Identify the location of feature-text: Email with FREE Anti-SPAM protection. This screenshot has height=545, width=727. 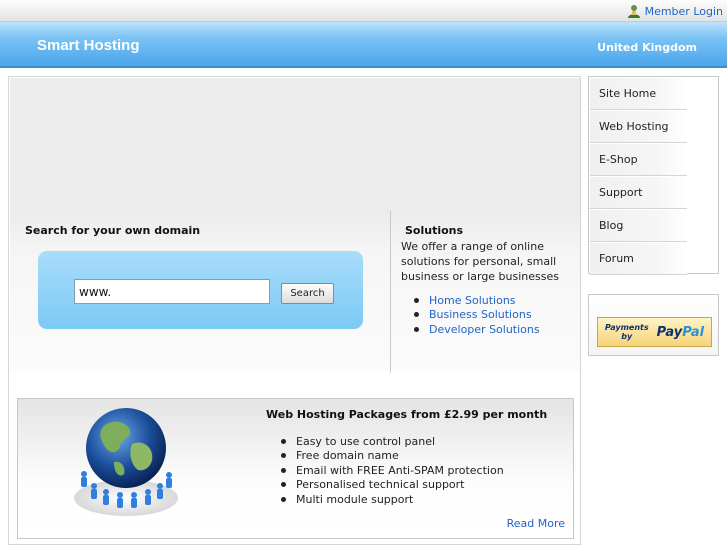
(400, 470).